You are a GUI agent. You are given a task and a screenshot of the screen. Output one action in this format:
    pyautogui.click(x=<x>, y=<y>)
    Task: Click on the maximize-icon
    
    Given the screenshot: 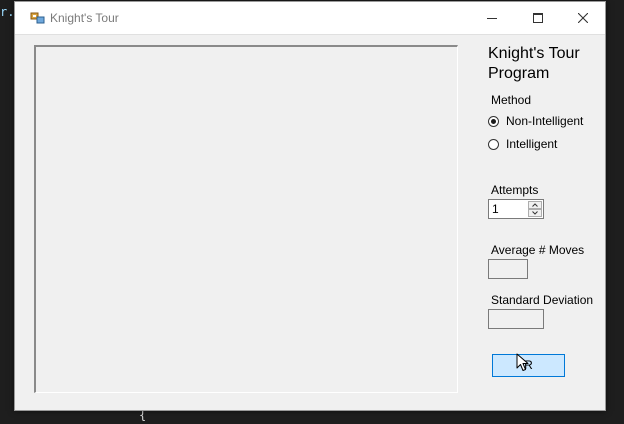 What is the action you would take?
    pyautogui.click(x=537, y=17)
    